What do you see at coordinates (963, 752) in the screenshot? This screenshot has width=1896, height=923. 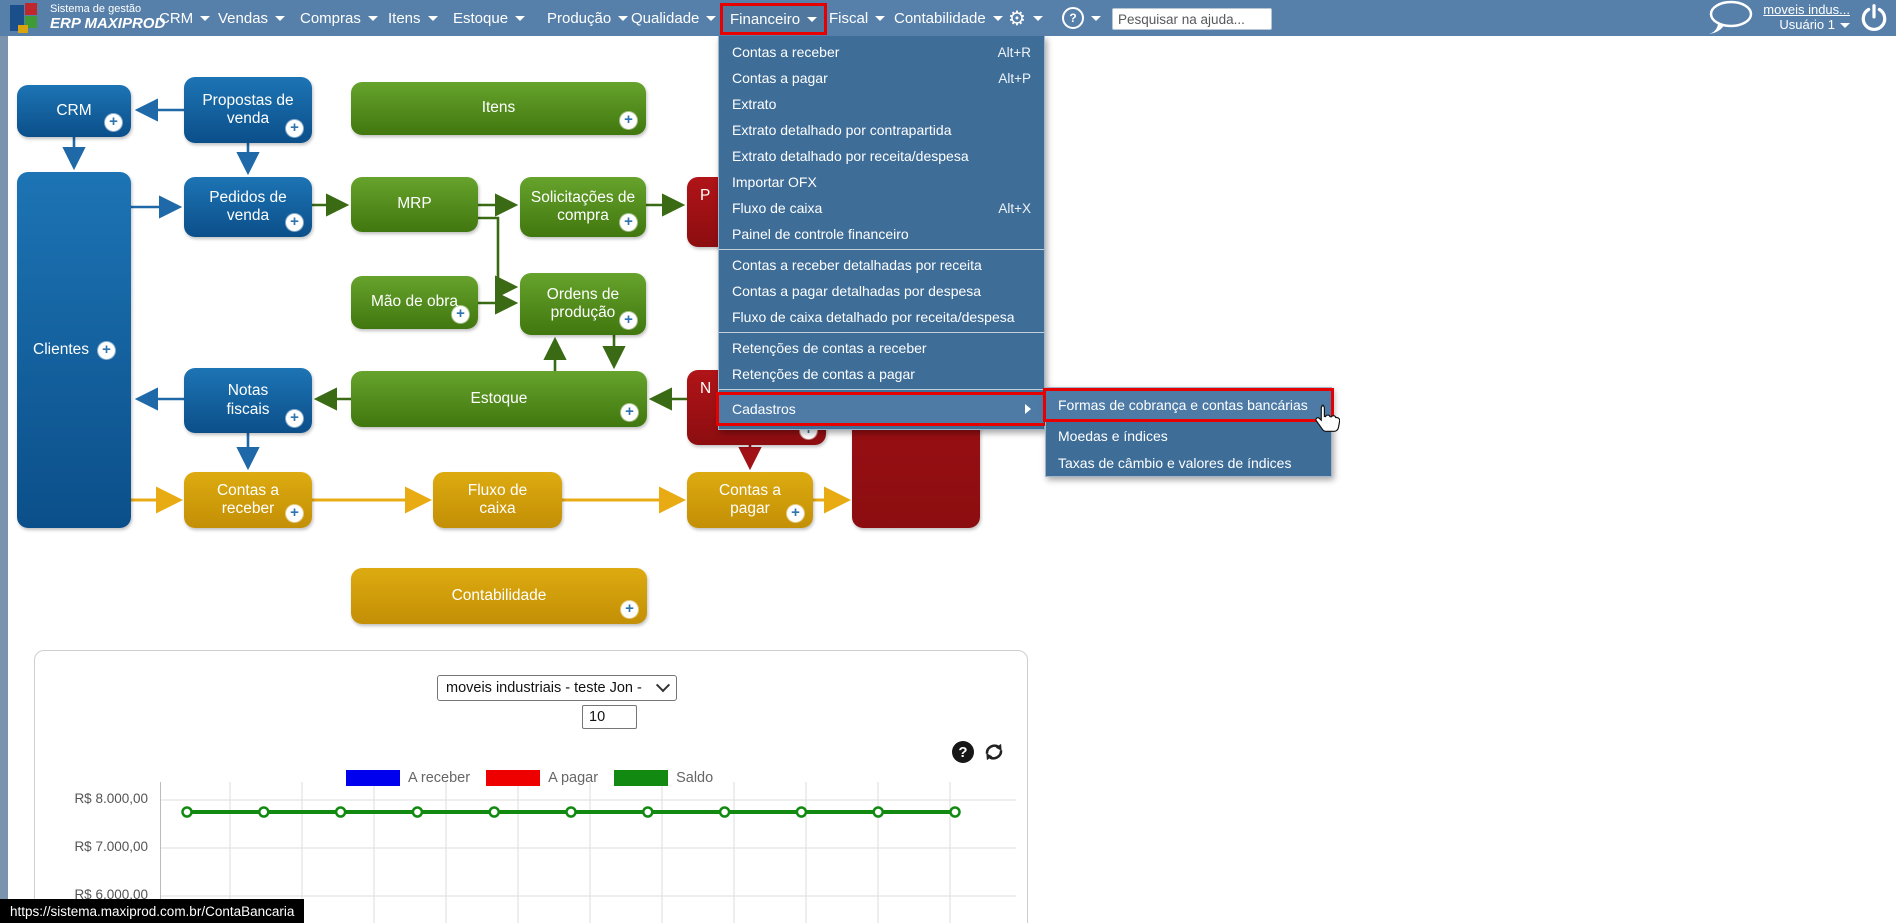 I see `chart-help-icon: ?` at bounding box center [963, 752].